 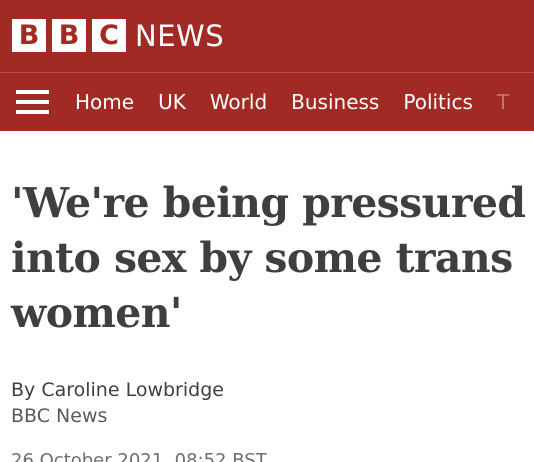 What do you see at coordinates (503, 102) in the screenshot?
I see `nav-item-overflow: T` at bounding box center [503, 102].